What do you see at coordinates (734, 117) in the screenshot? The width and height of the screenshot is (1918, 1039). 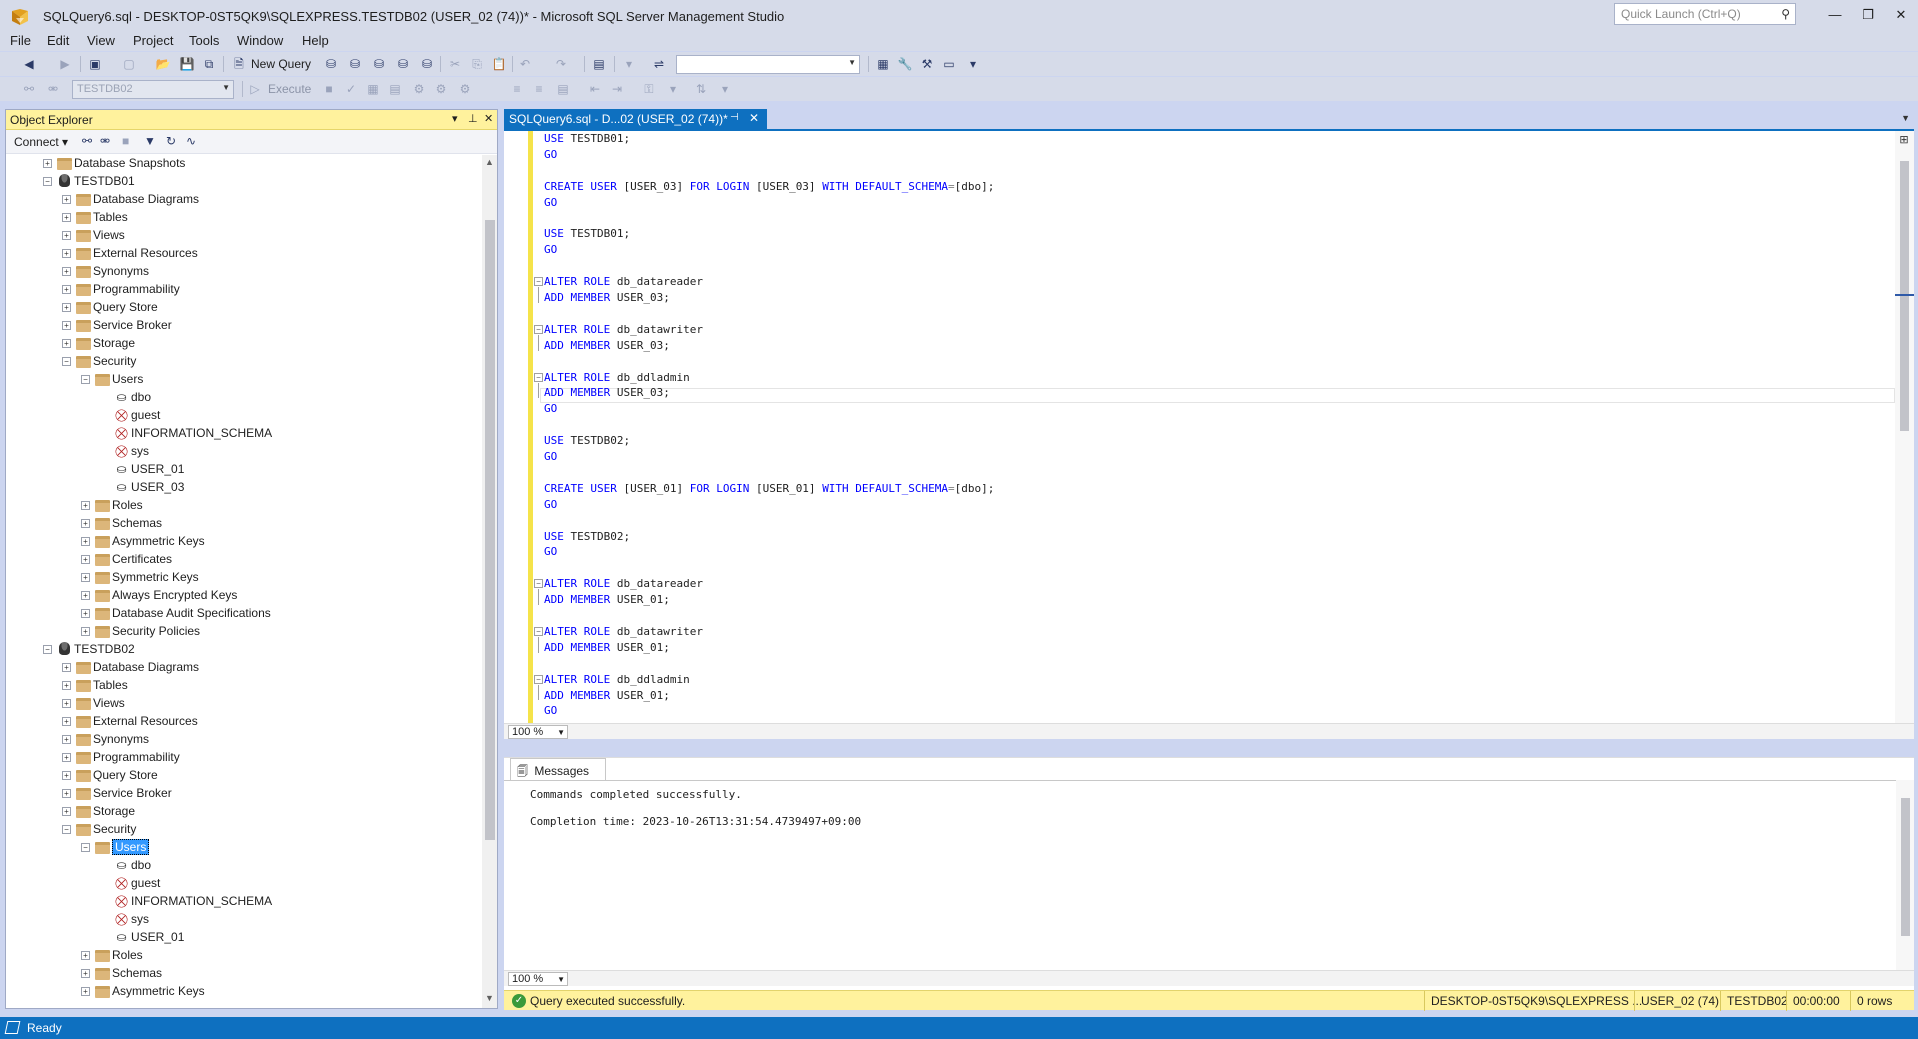 I see `pin-tab-icon: ⊣` at bounding box center [734, 117].